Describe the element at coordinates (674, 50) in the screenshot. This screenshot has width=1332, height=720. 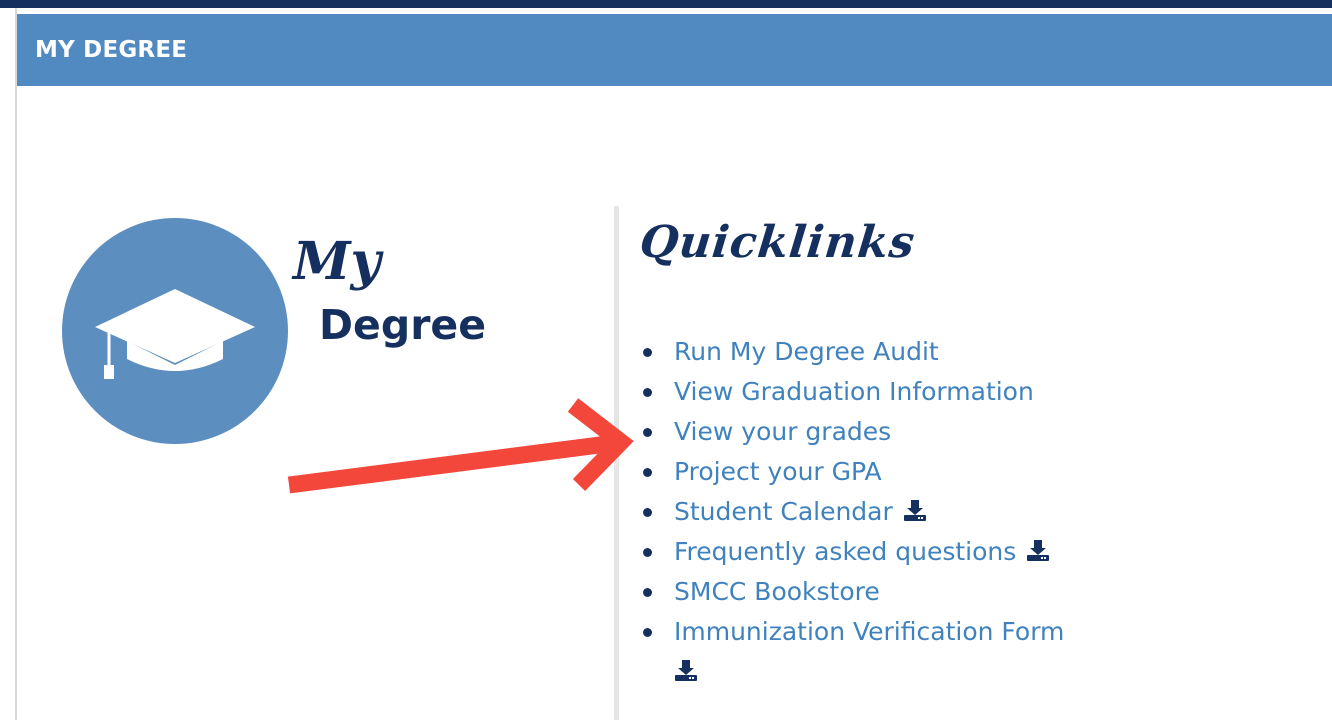
I see `panel-header: MY DEGREE` at that location.